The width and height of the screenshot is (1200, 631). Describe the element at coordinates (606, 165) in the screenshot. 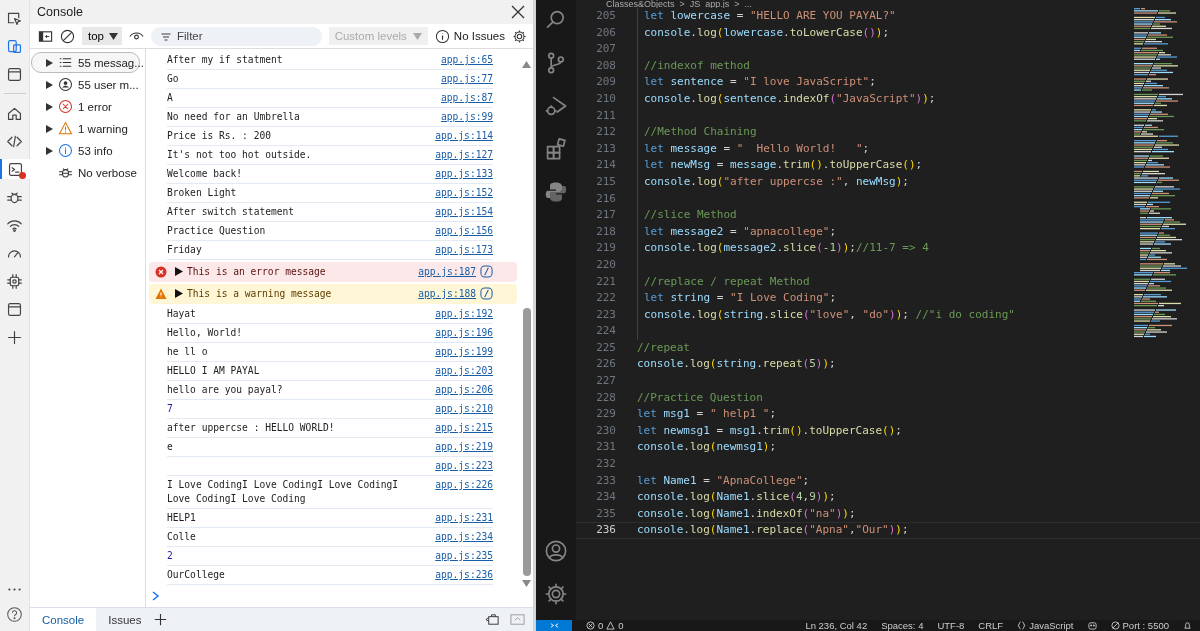

I see `line-number: 214` at that location.